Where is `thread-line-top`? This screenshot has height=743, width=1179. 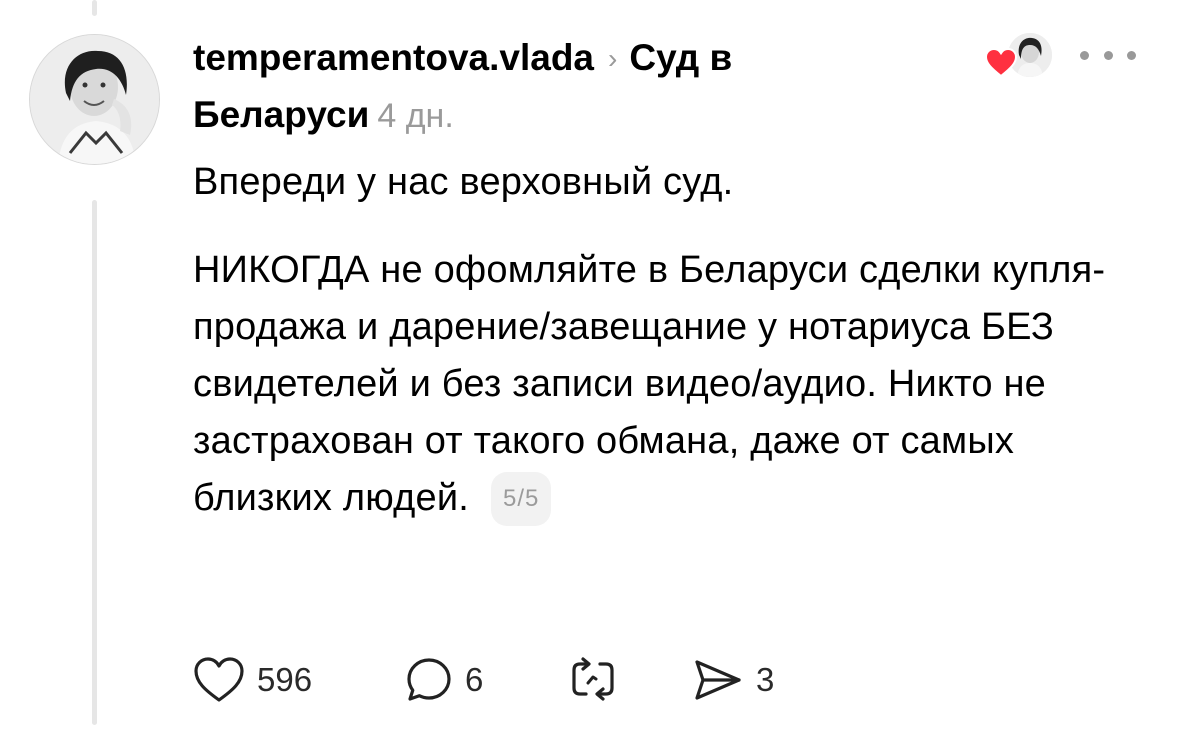
thread-line-top is located at coordinates (94, 8).